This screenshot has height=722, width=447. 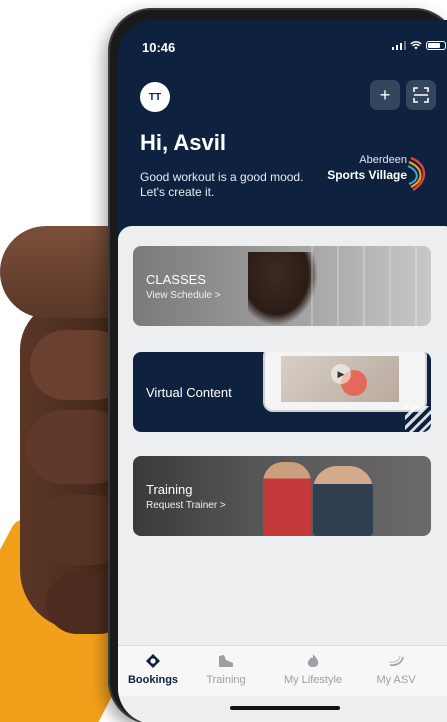 What do you see at coordinates (226, 661) in the screenshot?
I see `shoe-icon` at bounding box center [226, 661].